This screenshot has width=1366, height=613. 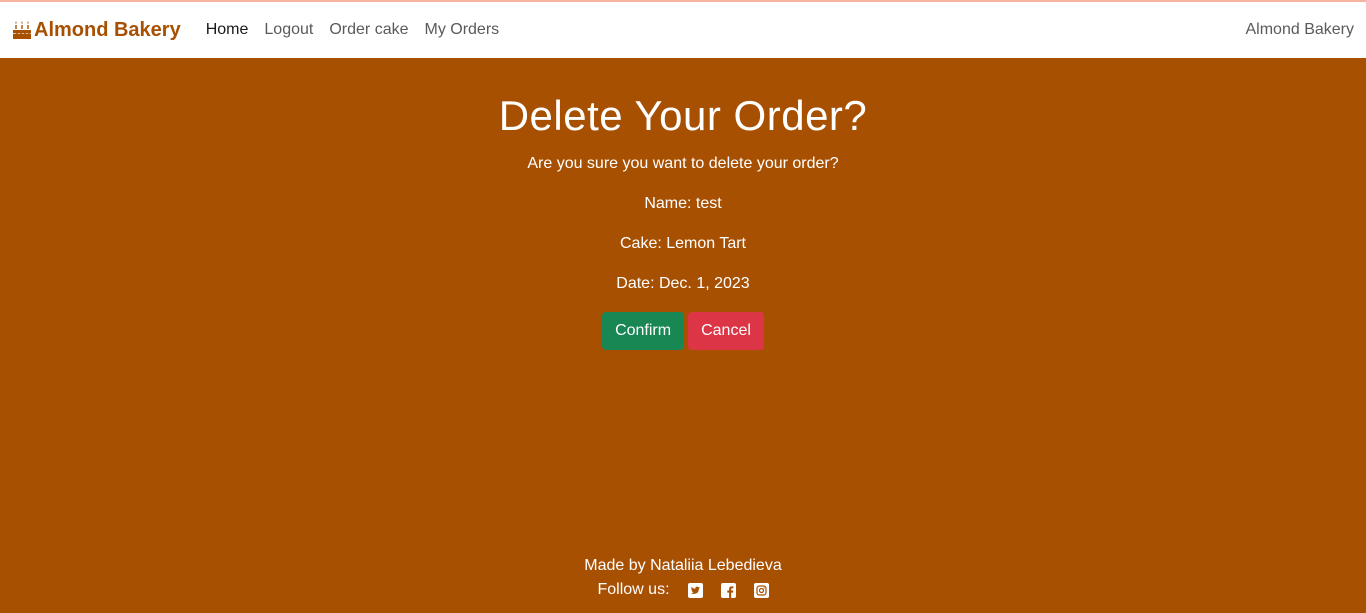 What do you see at coordinates (643, 331) in the screenshot?
I see `confirm-button: Confirm` at bounding box center [643, 331].